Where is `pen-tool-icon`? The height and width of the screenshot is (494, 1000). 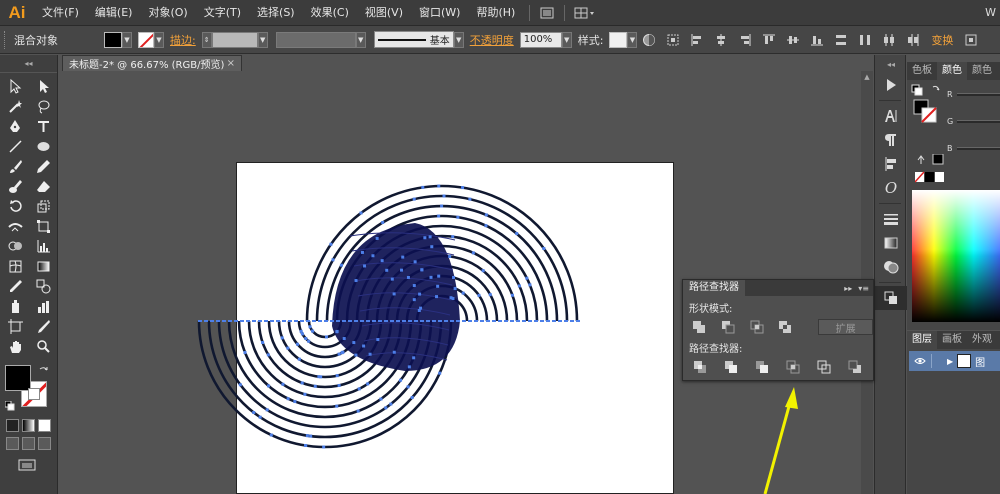 pen-tool-icon is located at coordinates (15, 126).